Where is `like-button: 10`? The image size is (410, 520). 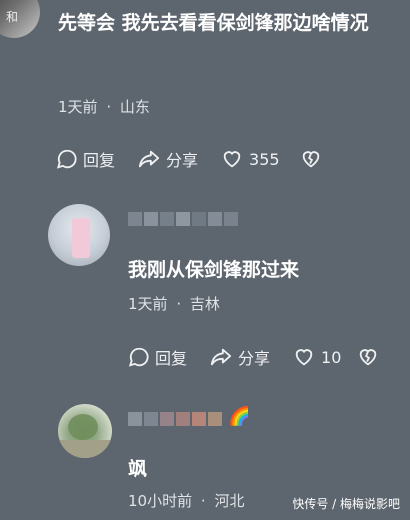 like-button: 10 is located at coordinates (316, 357).